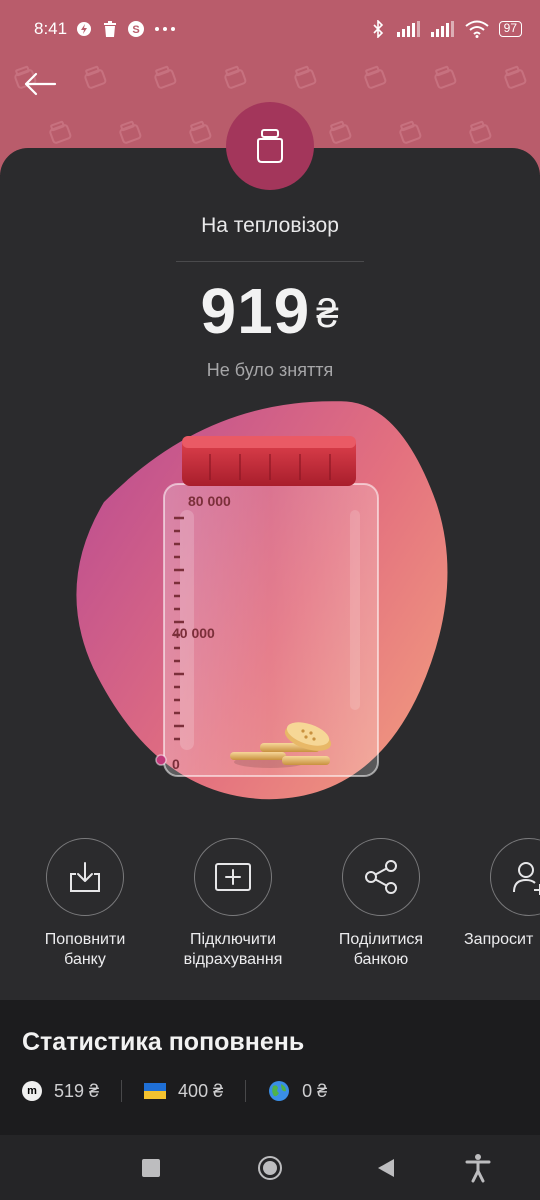 The height and width of the screenshot is (1200, 540). I want to click on jar-icon, so click(270, 146).